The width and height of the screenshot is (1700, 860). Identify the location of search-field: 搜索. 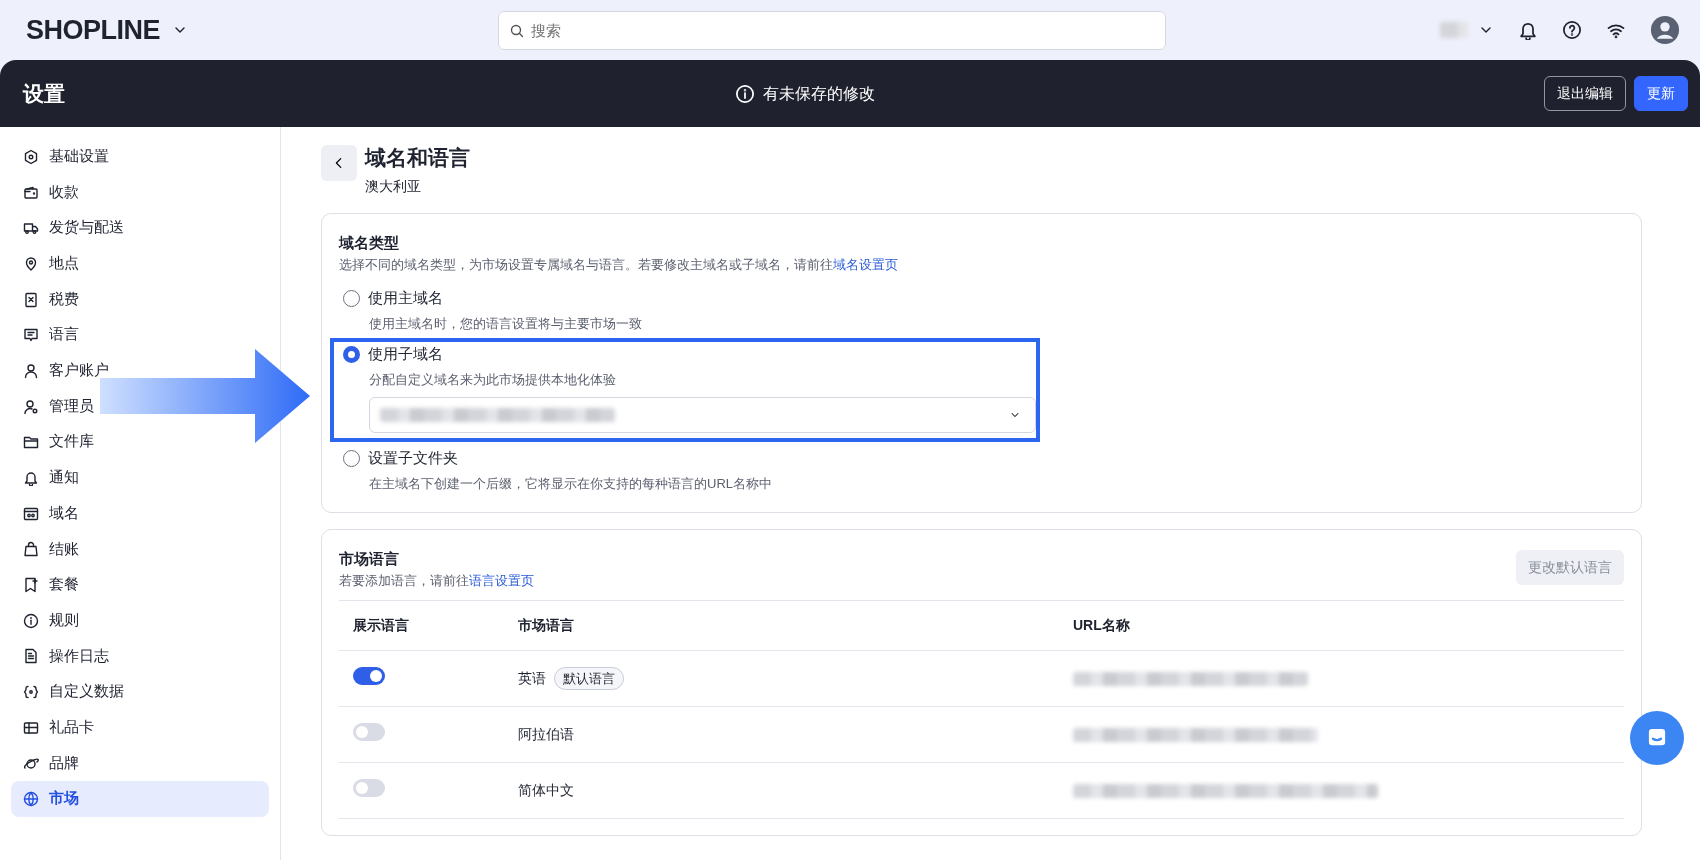
(832, 30).